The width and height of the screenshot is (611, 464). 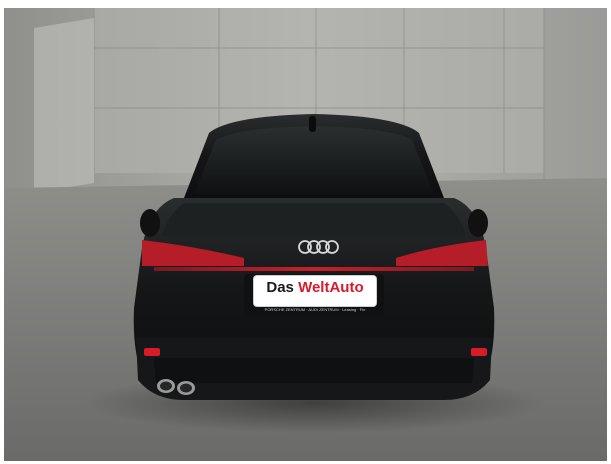 I want to click on plate-text-das: Das, so click(x=280, y=287).